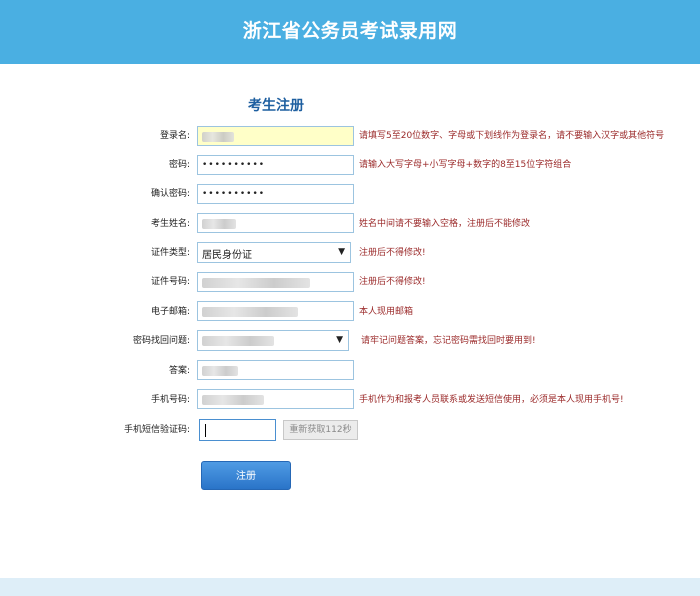 The height and width of the screenshot is (596, 700). What do you see at coordinates (234, 165) in the screenshot?
I see `password-value: ••••••••••` at bounding box center [234, 165].